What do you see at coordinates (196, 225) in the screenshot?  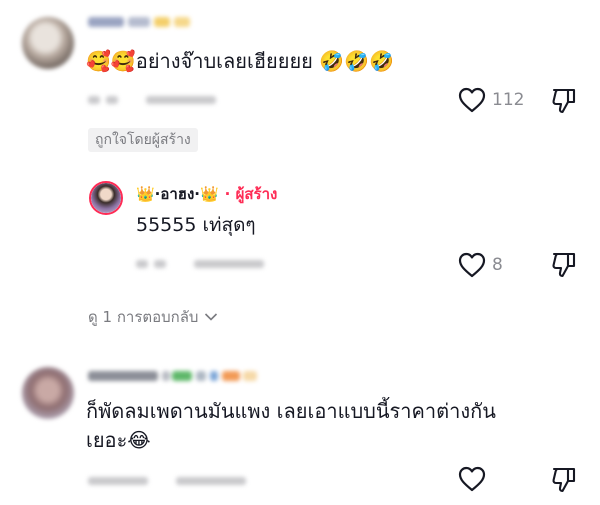 I see `reply-text: 55555 เท่สุดๆ` at bounding box center [196, 225].